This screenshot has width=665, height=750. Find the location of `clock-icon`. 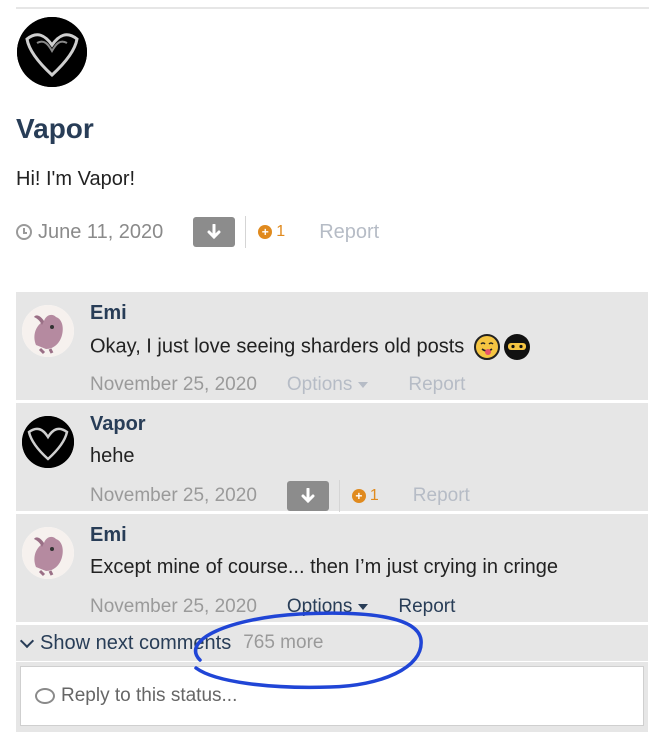

clock-icon is located at coordinates (24, 232).